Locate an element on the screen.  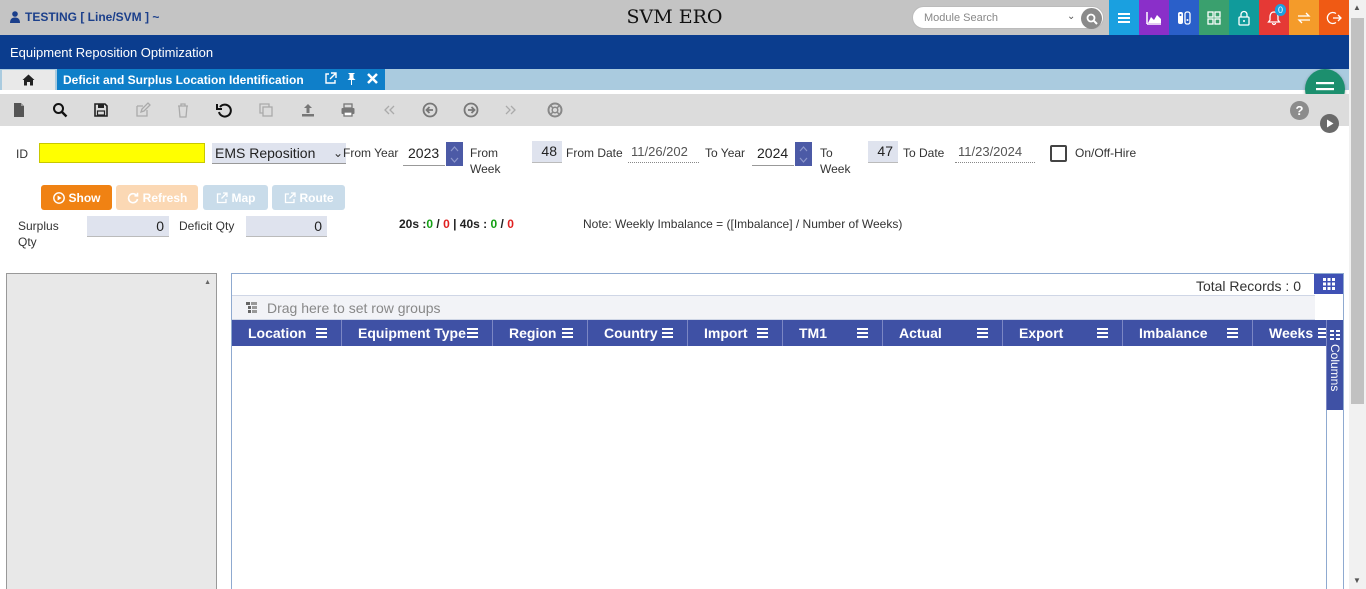
external-link-icon is located at coordinates (330, 78).